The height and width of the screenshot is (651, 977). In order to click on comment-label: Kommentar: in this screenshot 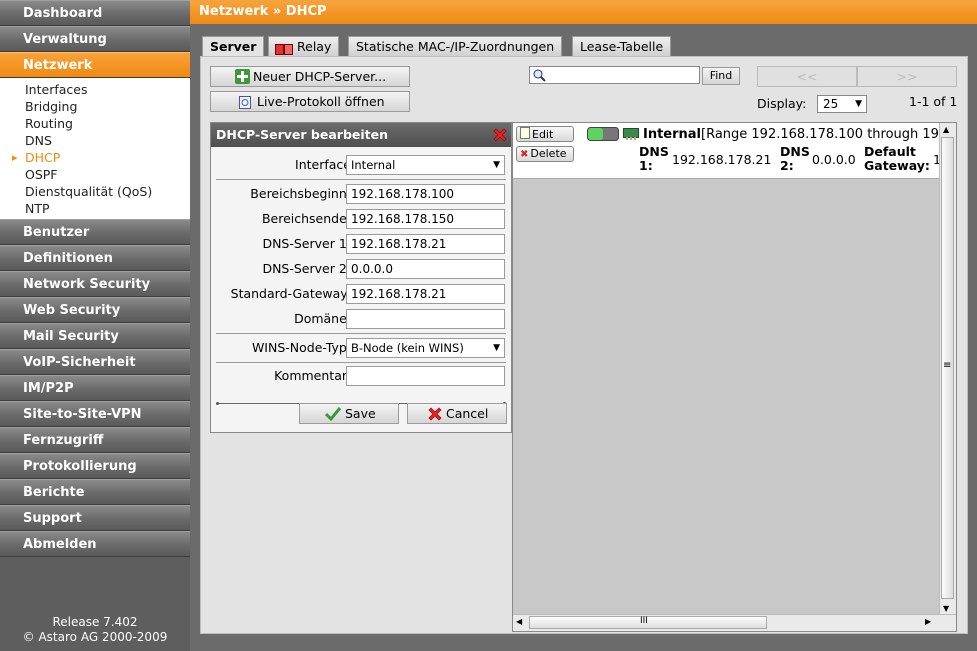, I will do `click(312, 375)`.